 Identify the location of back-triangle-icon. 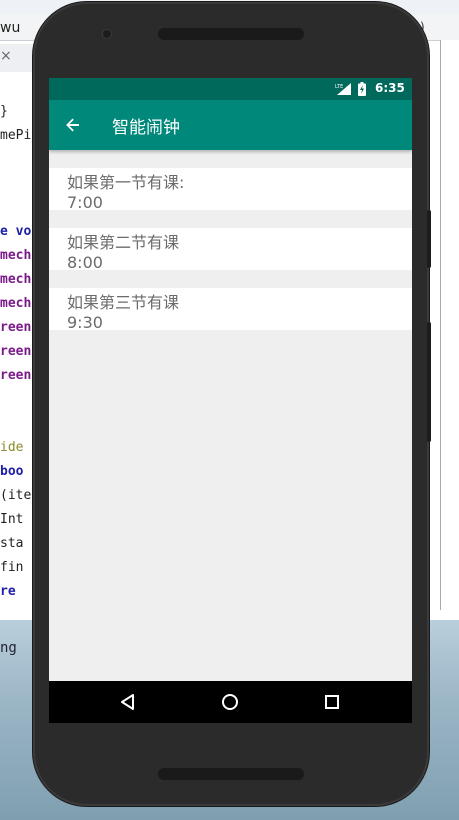
(128, 702).